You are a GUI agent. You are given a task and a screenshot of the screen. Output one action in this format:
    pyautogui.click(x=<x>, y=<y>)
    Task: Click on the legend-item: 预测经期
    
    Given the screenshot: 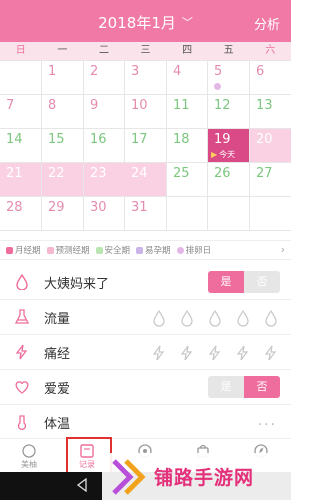 What is the action you would take?
    pyautogui.click(x=68, y=250)
    